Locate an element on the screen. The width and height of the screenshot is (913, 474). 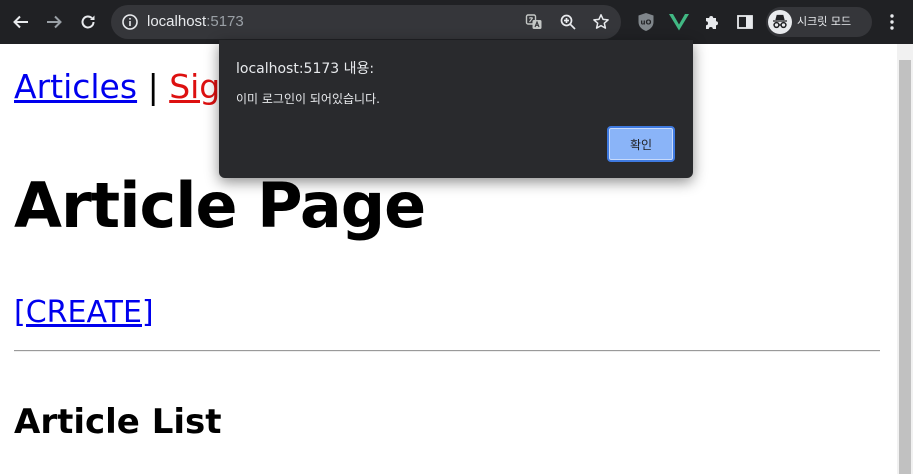
reload-icon is located at coordinates (88, 22).